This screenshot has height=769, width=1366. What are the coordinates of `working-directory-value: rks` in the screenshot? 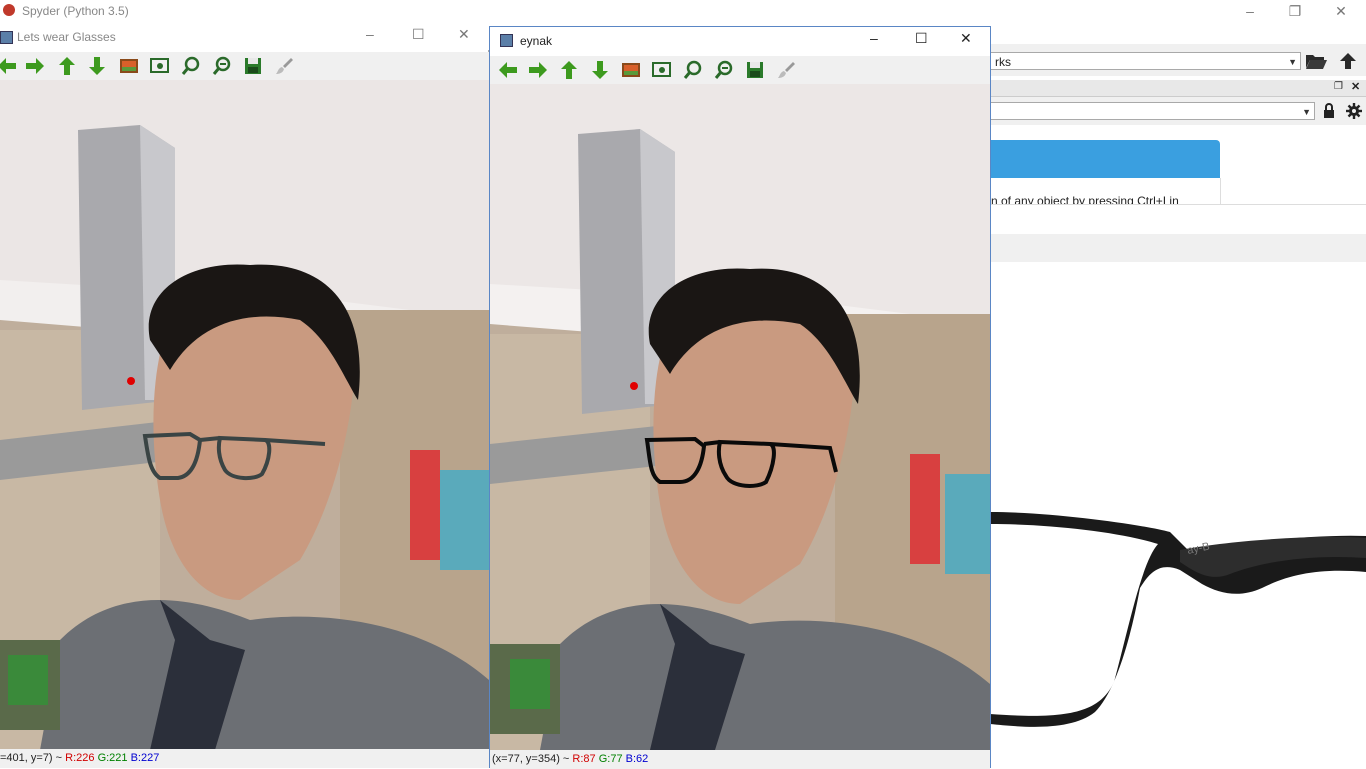 It's located at (1003, 62).